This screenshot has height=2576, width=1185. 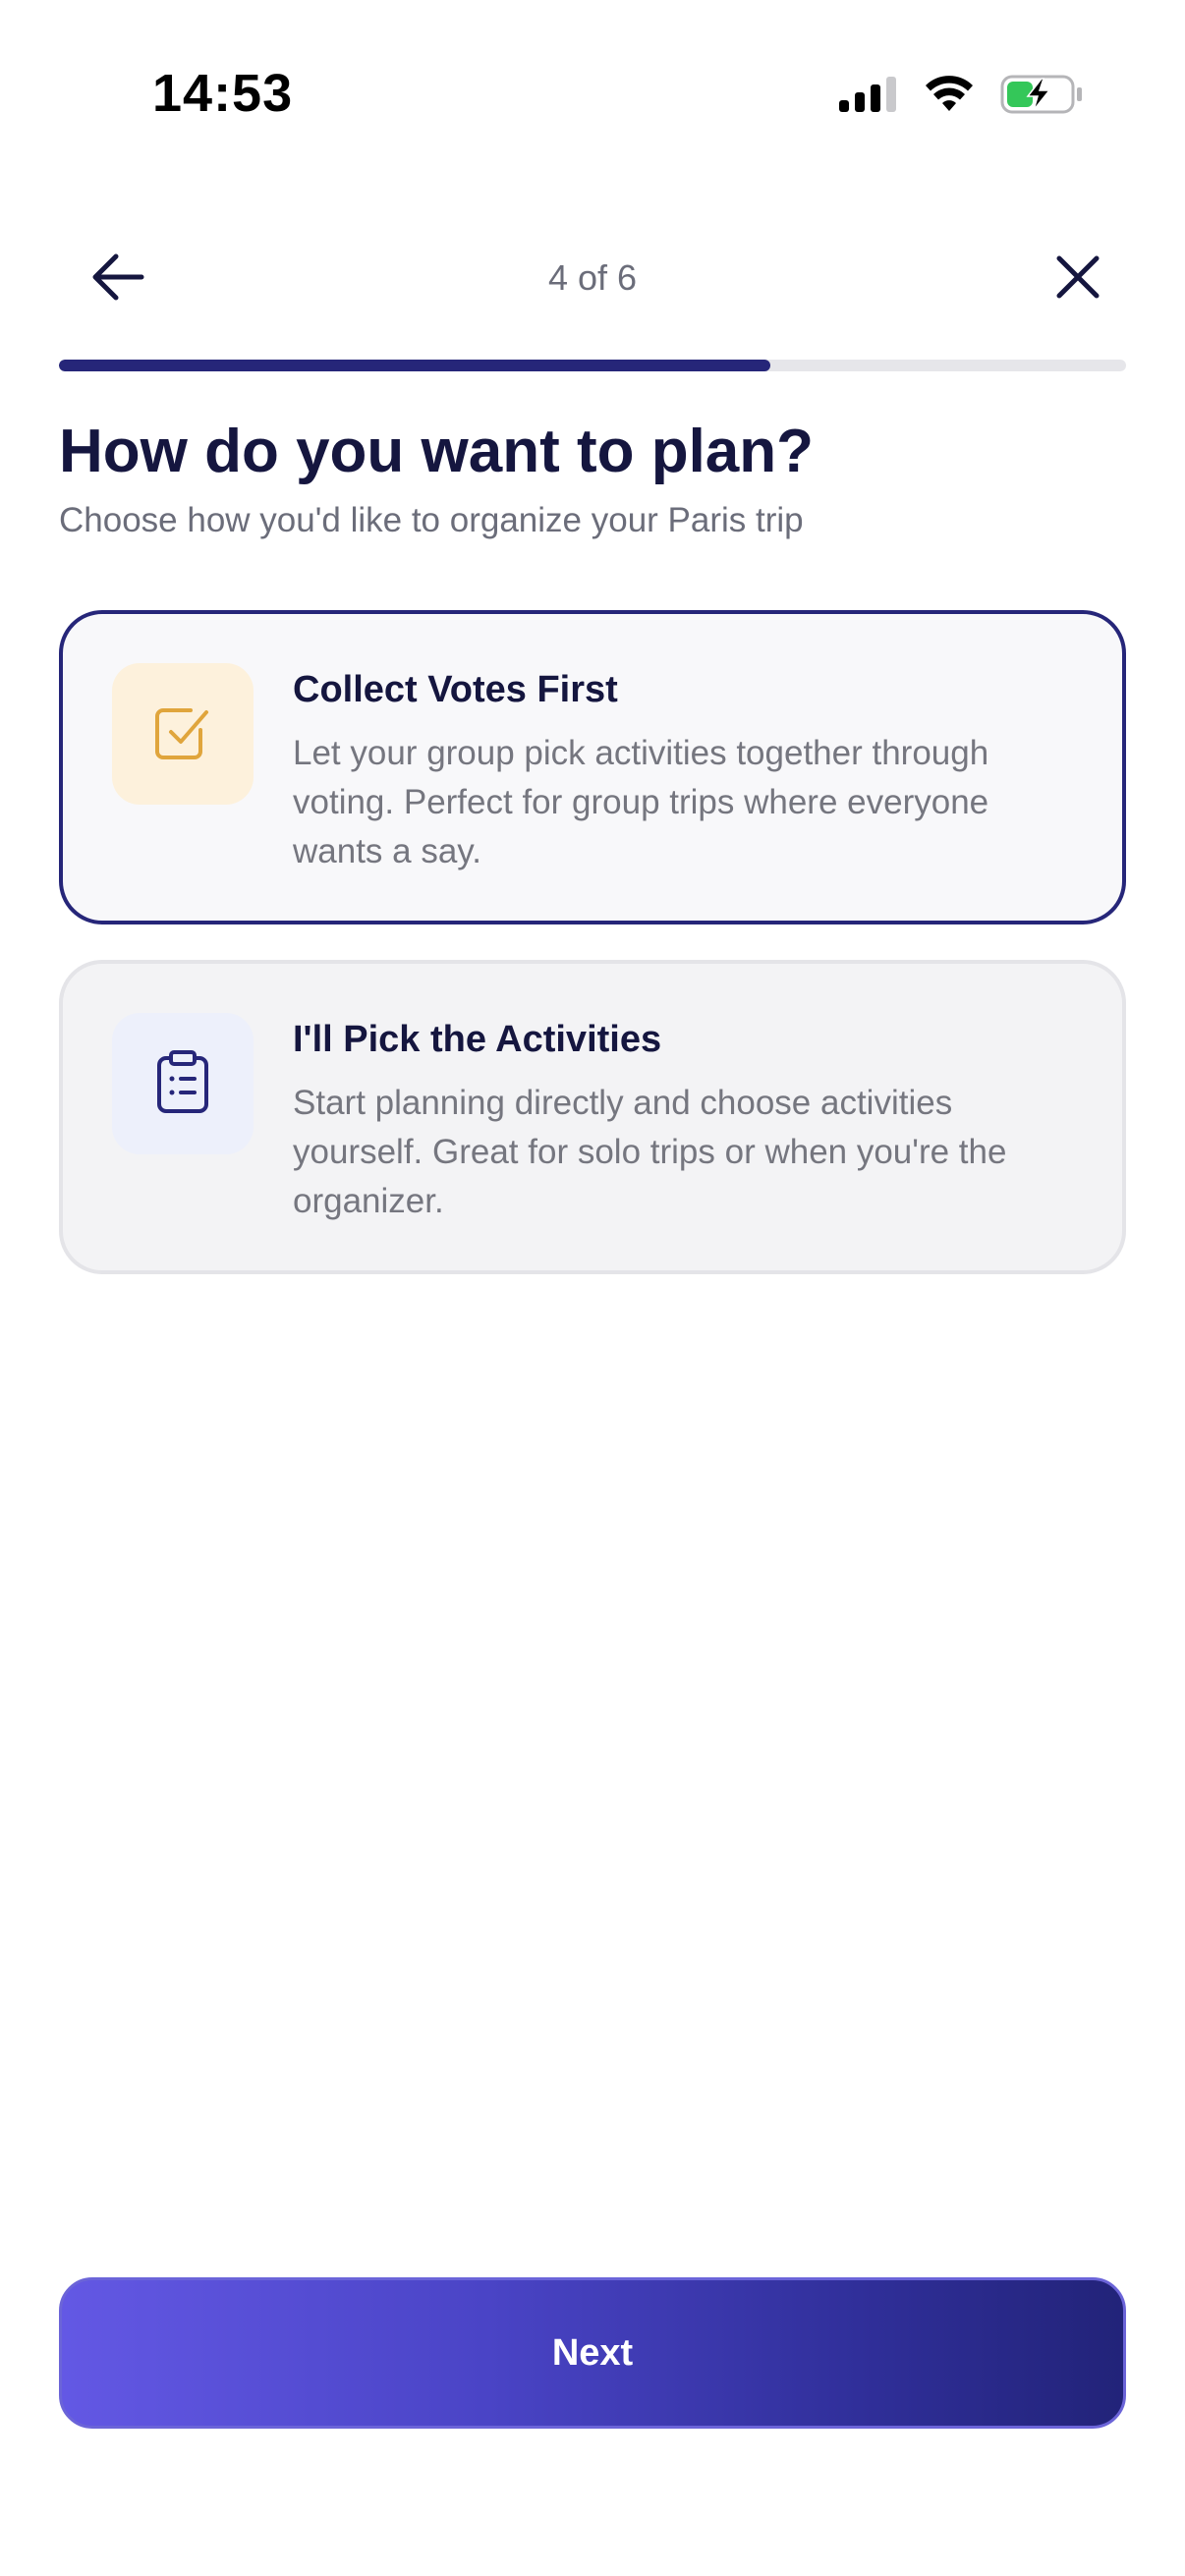 I want to click on next-button: Next, so click(x=592, y=2353).